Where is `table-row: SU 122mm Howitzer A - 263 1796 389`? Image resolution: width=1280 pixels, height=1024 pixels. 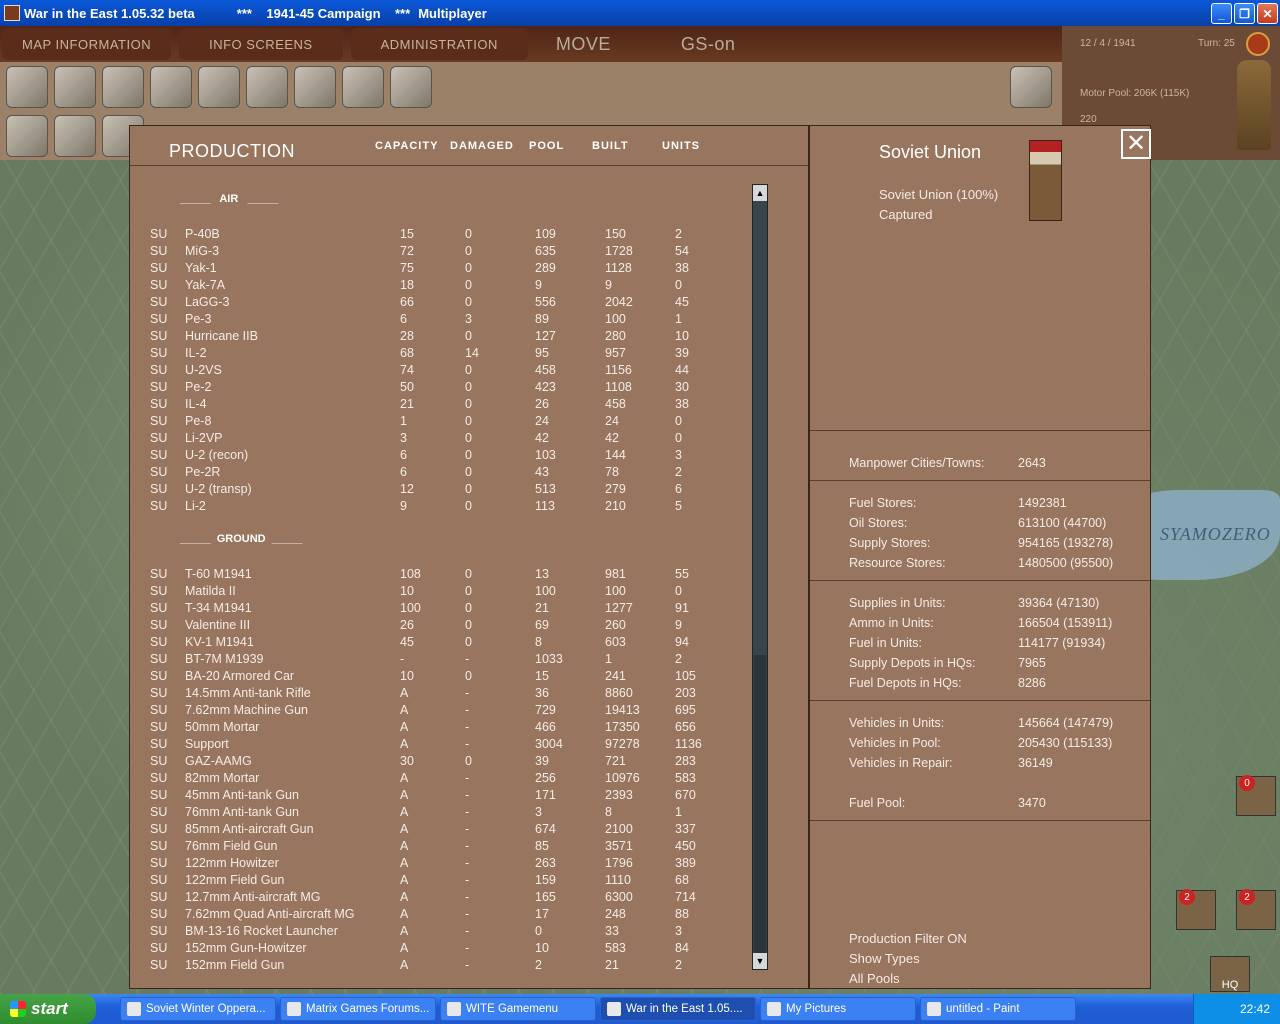 table-row: SU 122mm Howitzer A - 263 1796 389 is located at coordinates (440, 864).